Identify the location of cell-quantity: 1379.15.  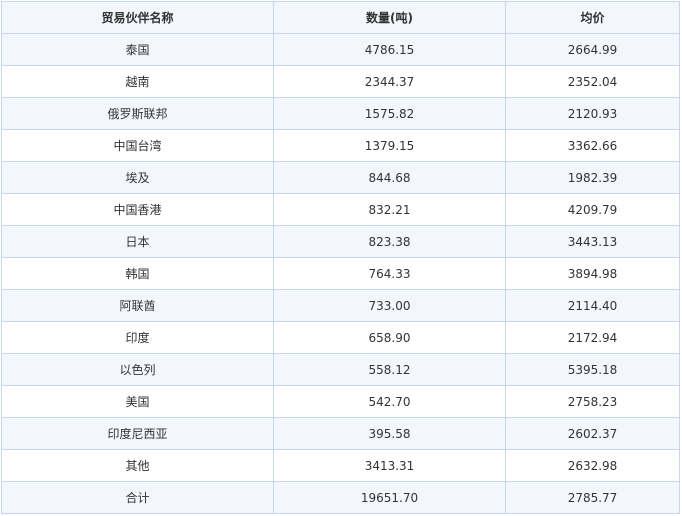
(389, 145).